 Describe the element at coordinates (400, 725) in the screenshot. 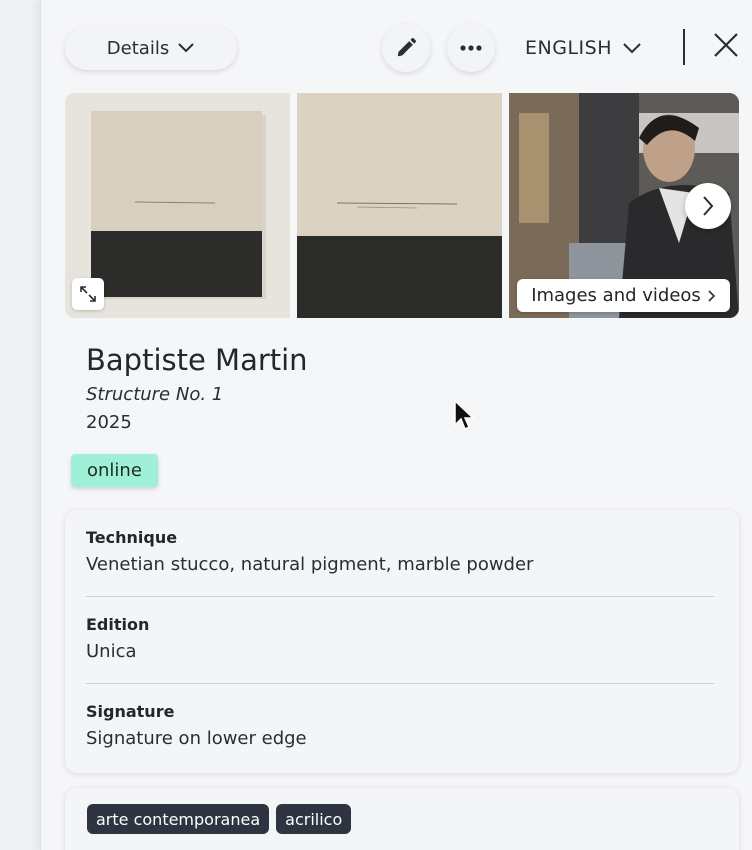

I see `signature-row: Signature Signature on lower edge` at that location.